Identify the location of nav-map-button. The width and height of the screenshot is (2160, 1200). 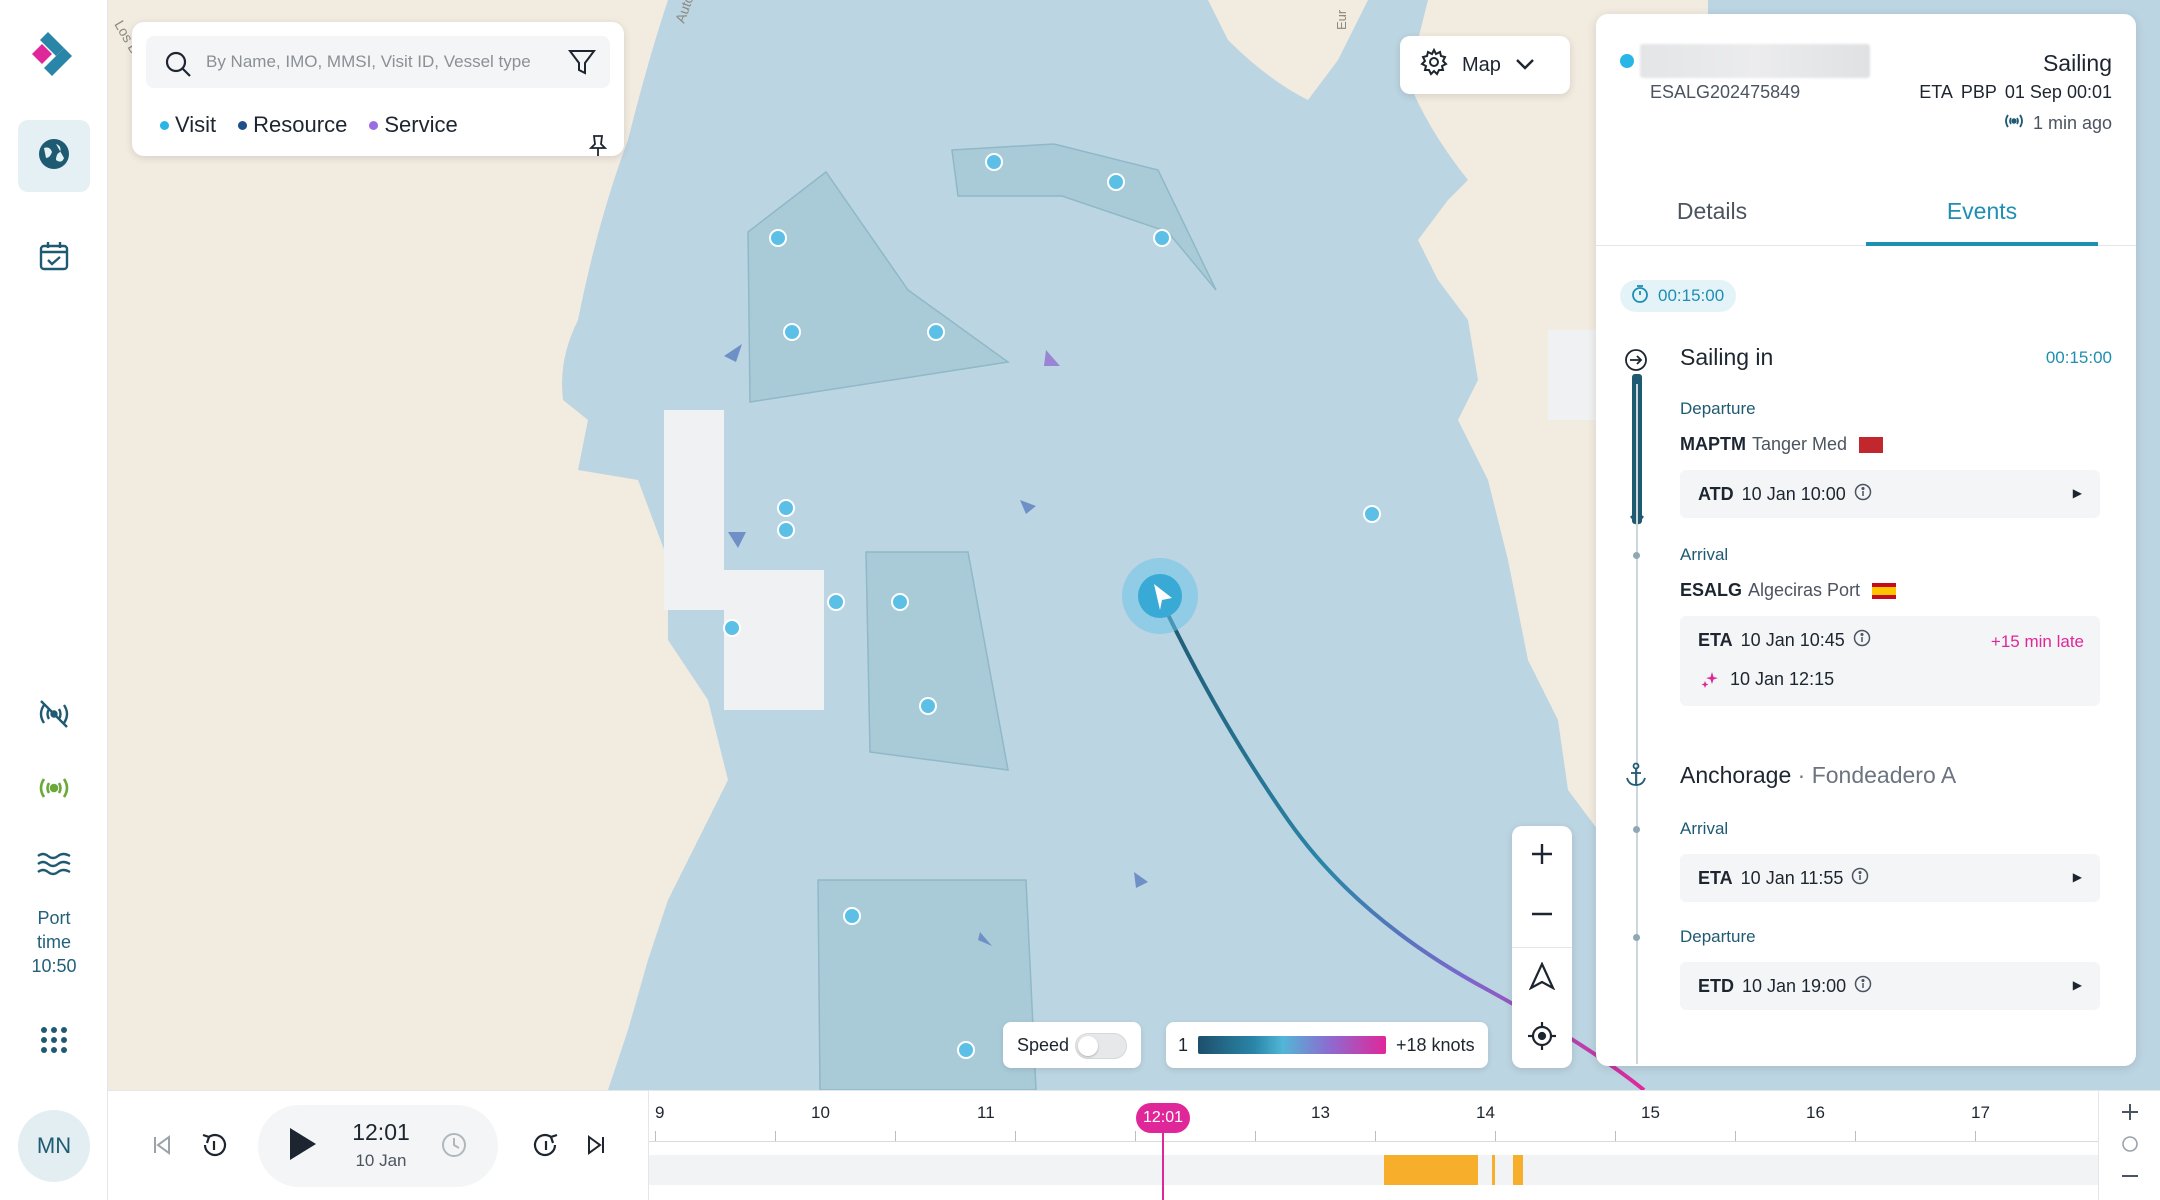
(54, 156).